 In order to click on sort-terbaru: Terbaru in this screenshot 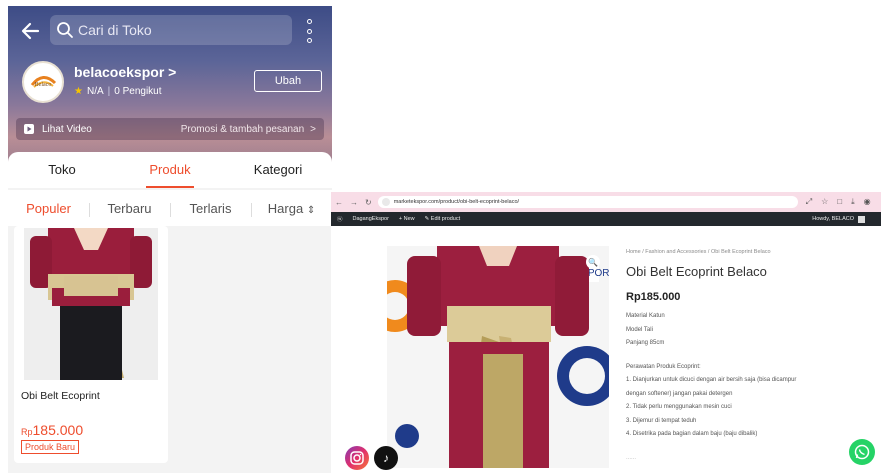, I will do `click(129, 209)`.